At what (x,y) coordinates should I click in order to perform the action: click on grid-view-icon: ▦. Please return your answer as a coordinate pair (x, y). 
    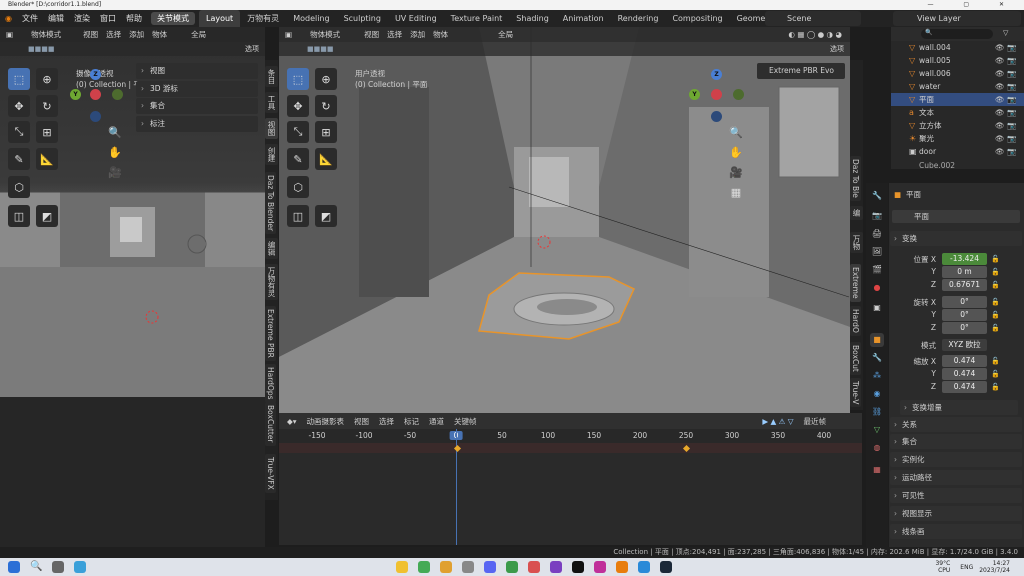
    Looking at the image, I should click on (736, 192).